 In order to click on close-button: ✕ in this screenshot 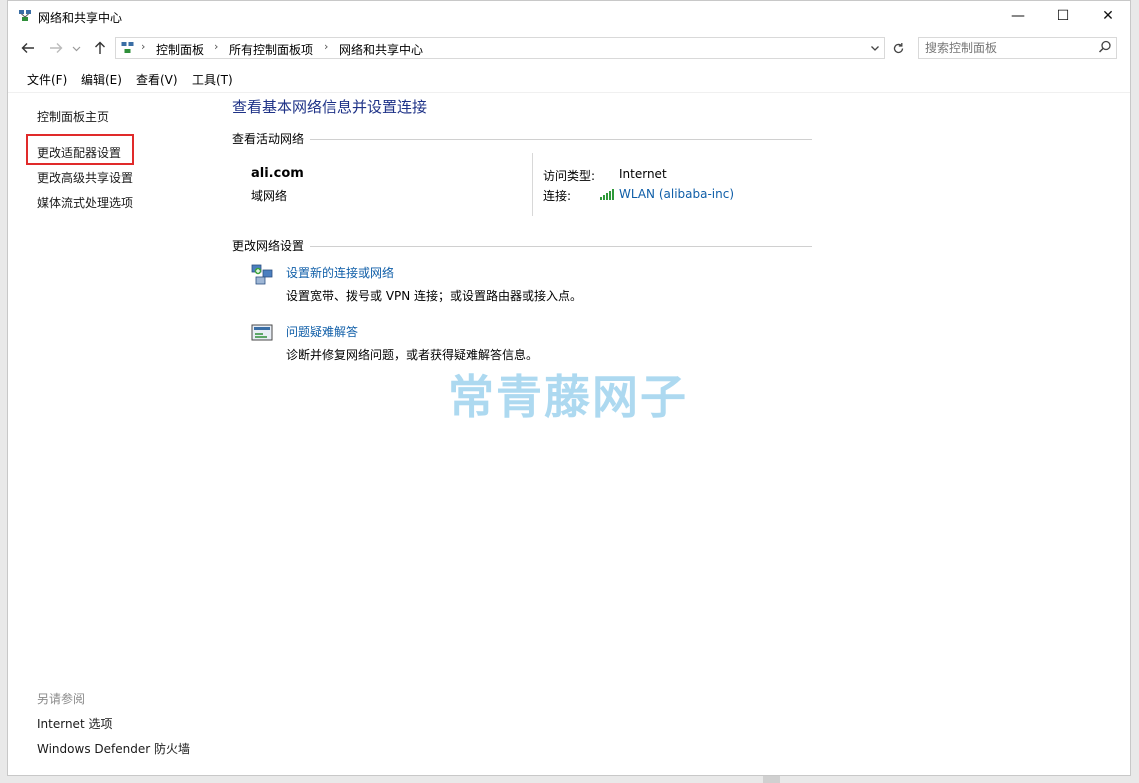, I will do `click(1108, 16)`.